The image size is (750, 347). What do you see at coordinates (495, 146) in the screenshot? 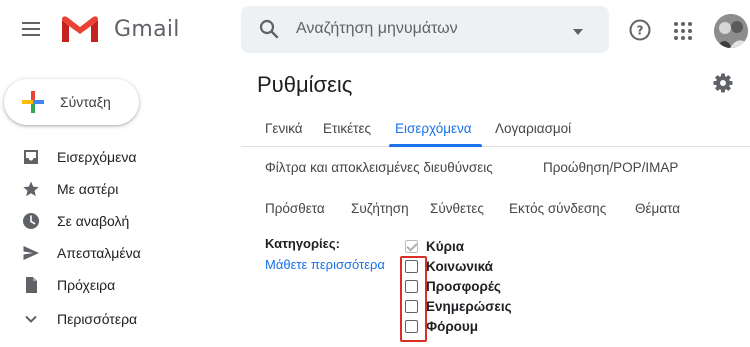
I see `tab-divider` at bounding box center [495, 146].